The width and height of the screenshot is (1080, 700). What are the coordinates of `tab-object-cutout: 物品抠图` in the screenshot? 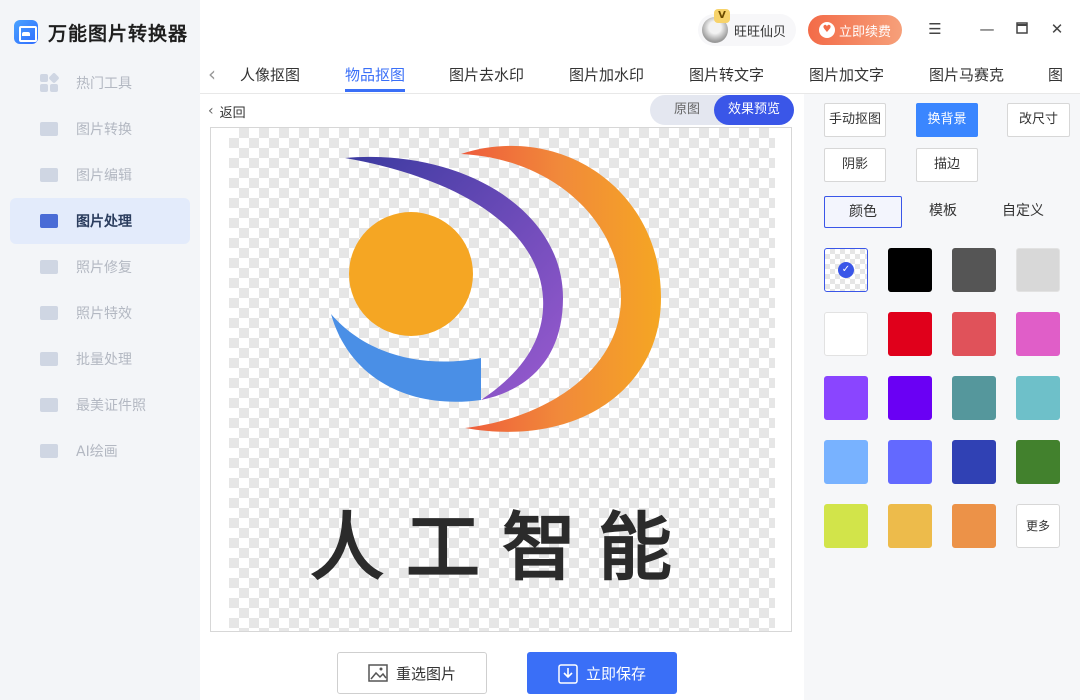 It's located at (375, 78).